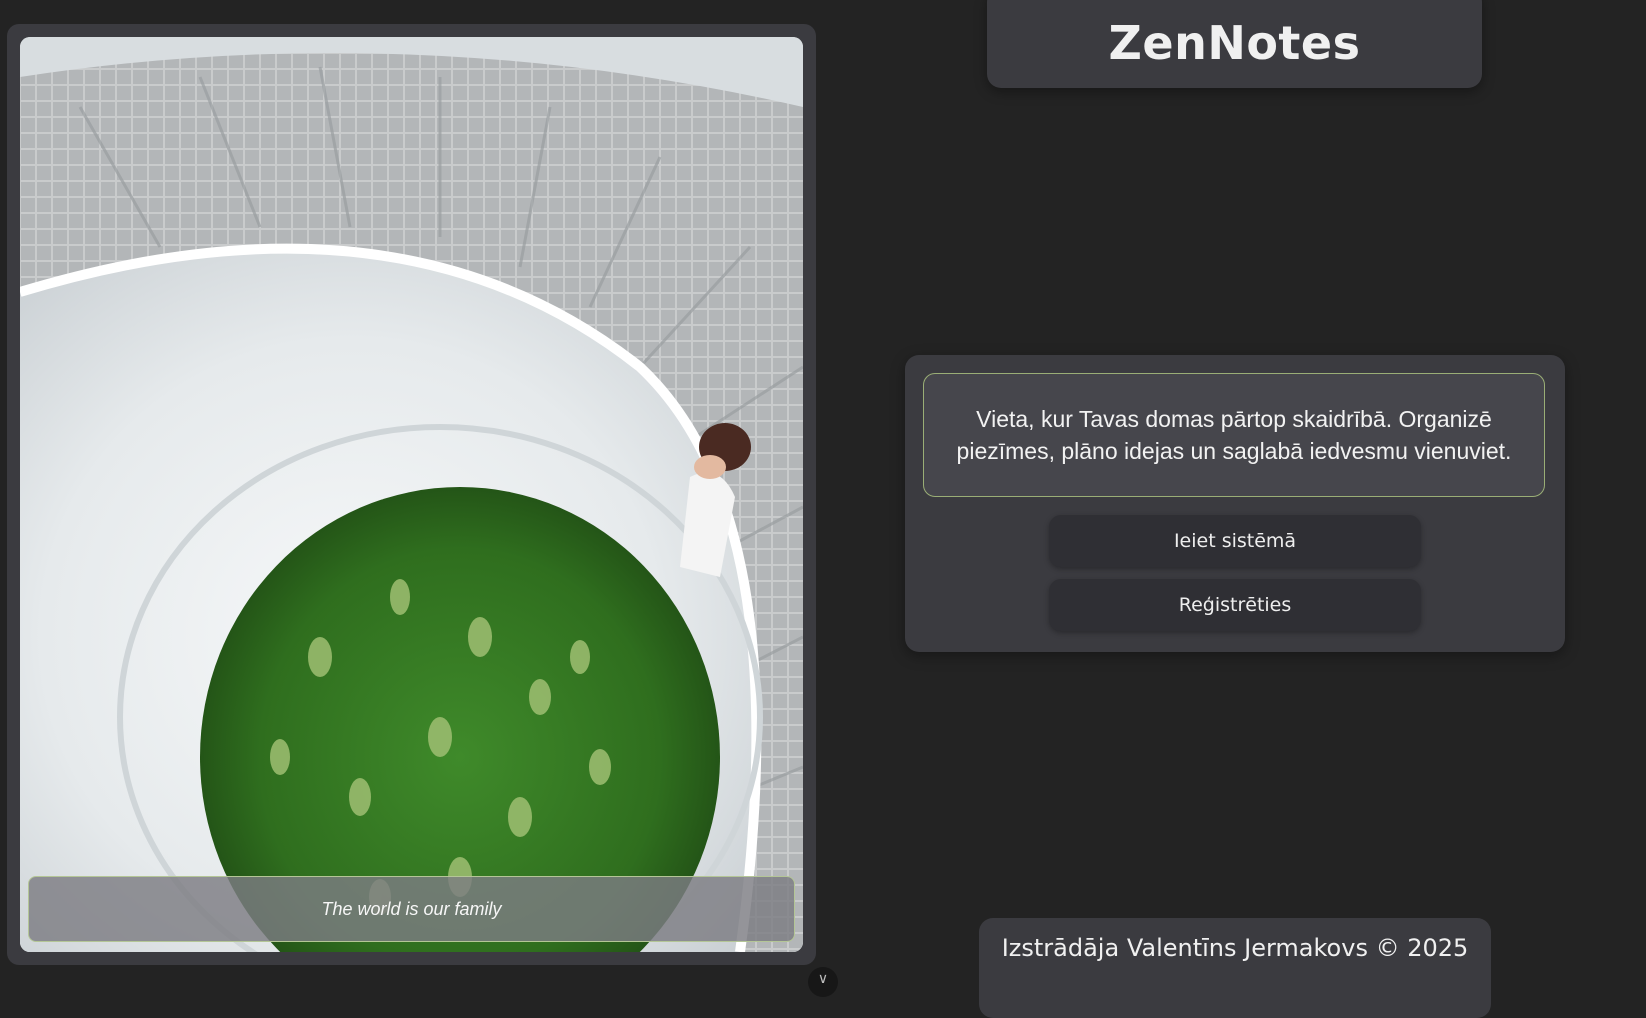 The image size is (1646, 1018). I want to click on app-title: ZenNotes, so click(1234, 43).